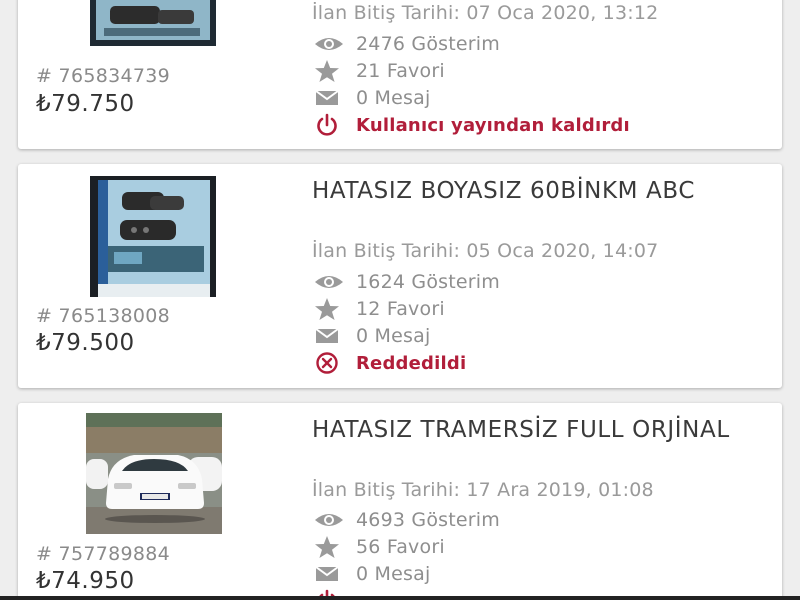 Image resolution: width=800 pixels, height=600 pixels. I want to click on favorites-stat: 21 Favori, so click(379, 71).